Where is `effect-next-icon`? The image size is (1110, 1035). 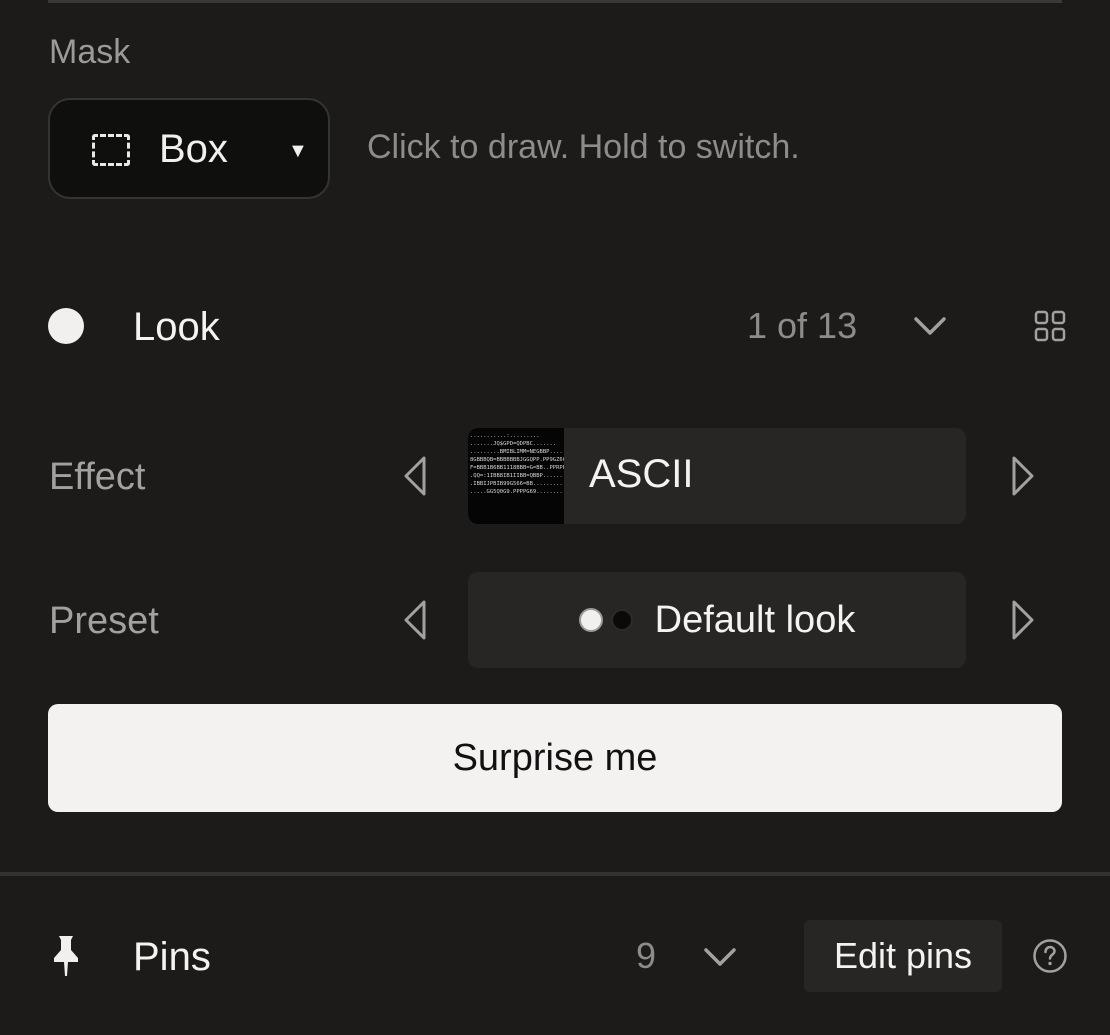
effect-next-icon is located at coordinates (1023, 476).